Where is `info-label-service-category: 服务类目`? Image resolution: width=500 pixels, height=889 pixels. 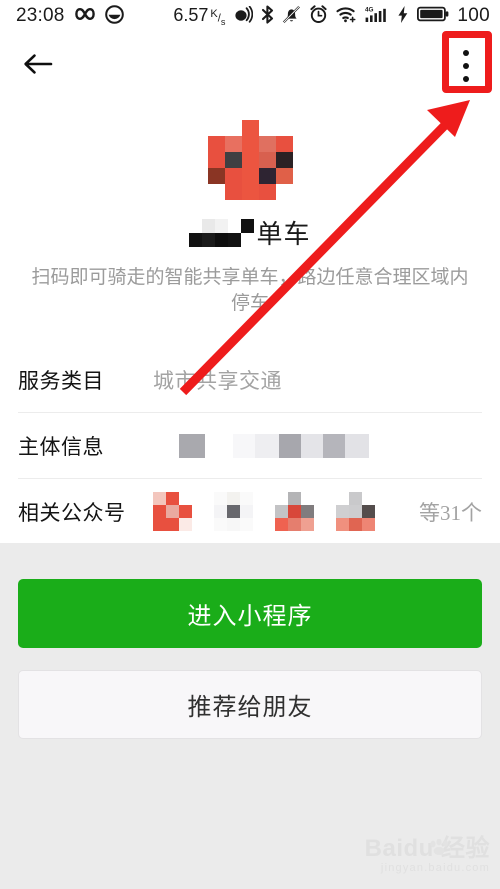
info-label-service-category: 服务类目 is located at coordinates (61, 380).